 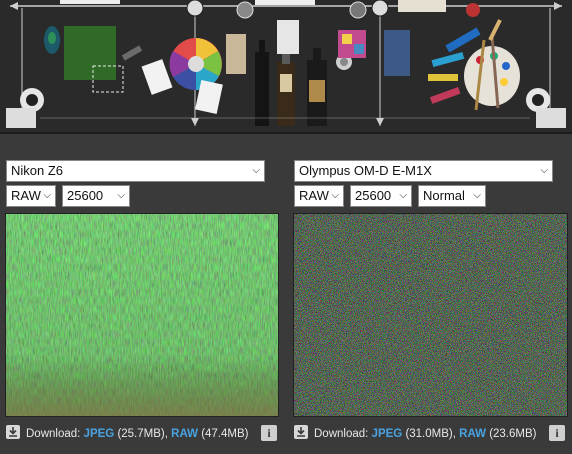 I want to click on right-mode-select: Normal ⌵, so click(x=452, y=196).